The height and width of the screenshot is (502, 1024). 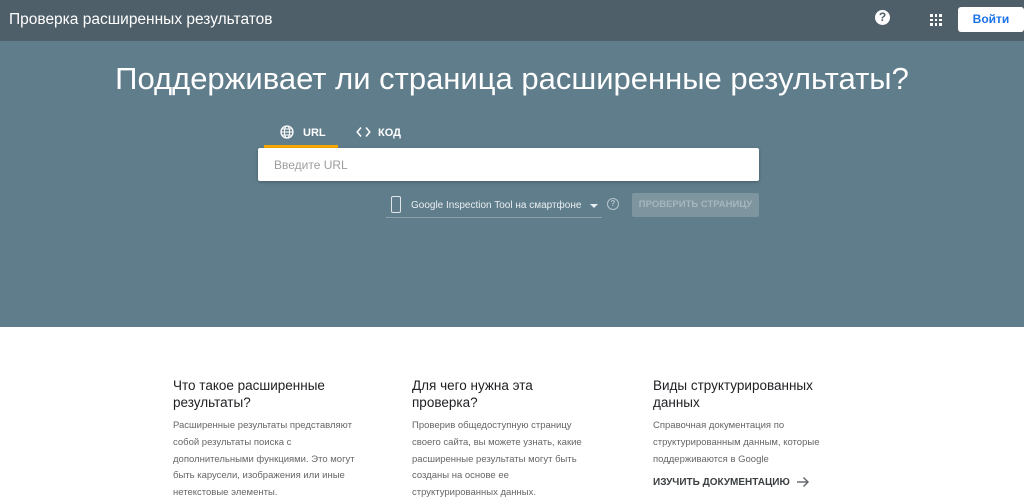 I want to click on docs-link-label: ИЗУЧИТЬ ДОКУМЕНТАЦИЮ, so click(x=721, y=482).